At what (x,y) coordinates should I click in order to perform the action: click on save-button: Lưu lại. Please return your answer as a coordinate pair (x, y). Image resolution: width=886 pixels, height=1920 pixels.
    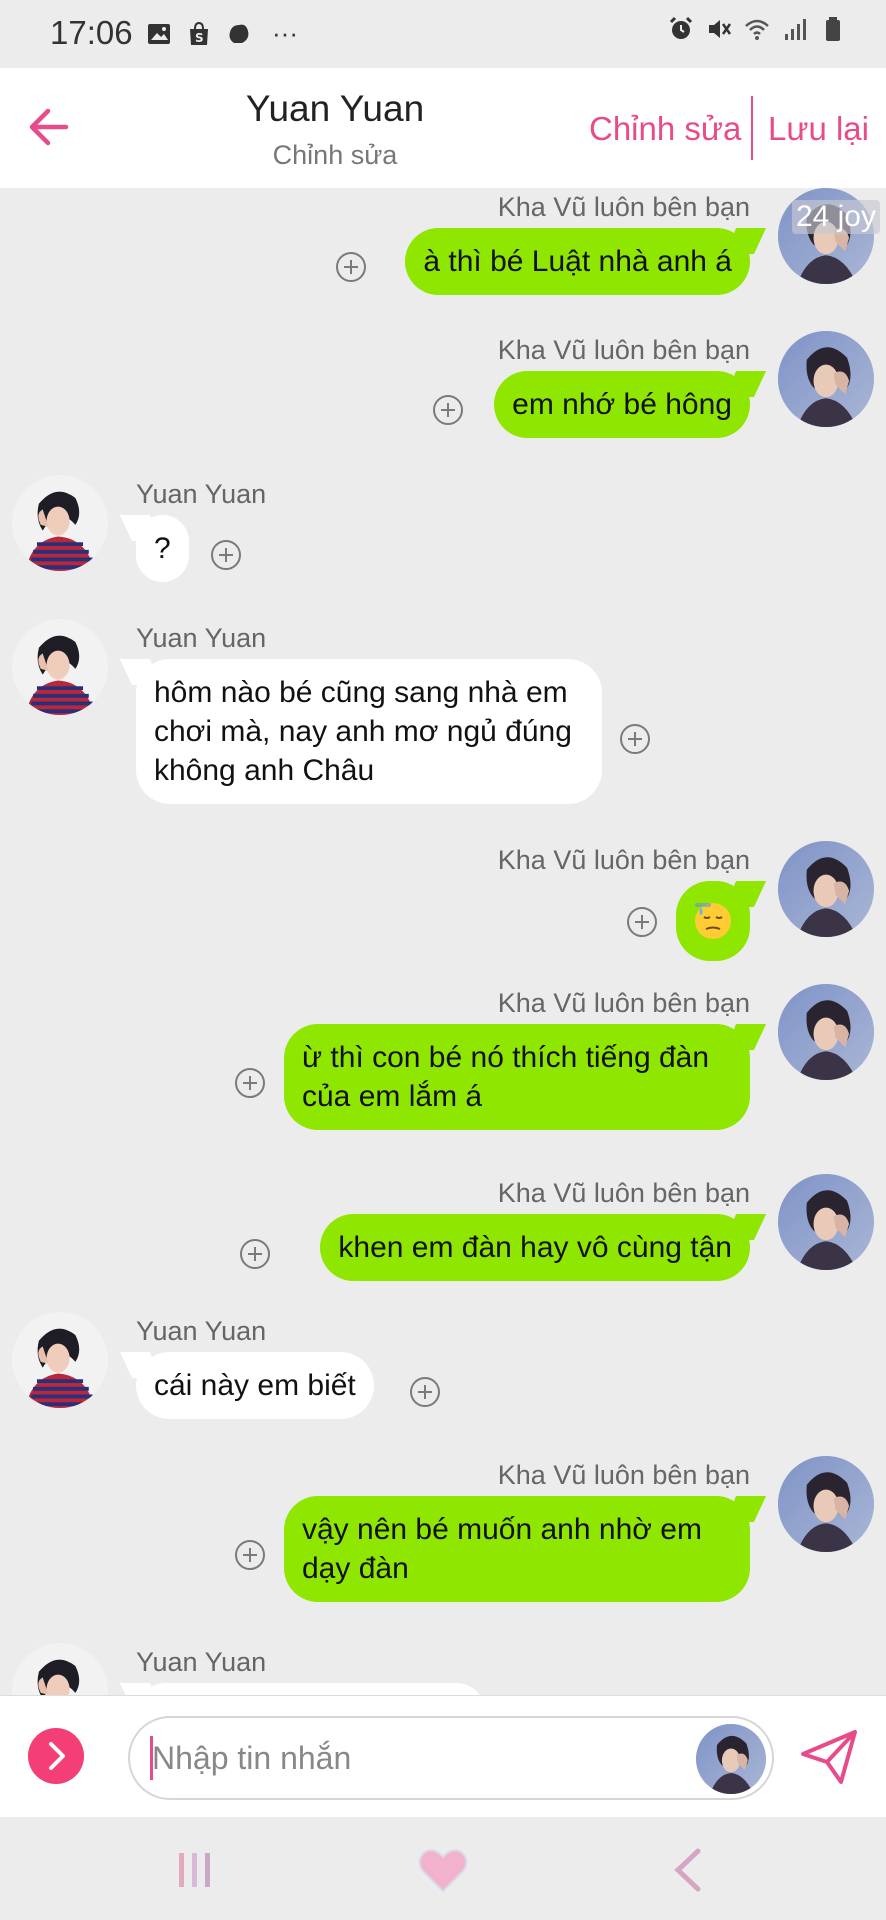
    Looking at the image, I should click on (818, 129).